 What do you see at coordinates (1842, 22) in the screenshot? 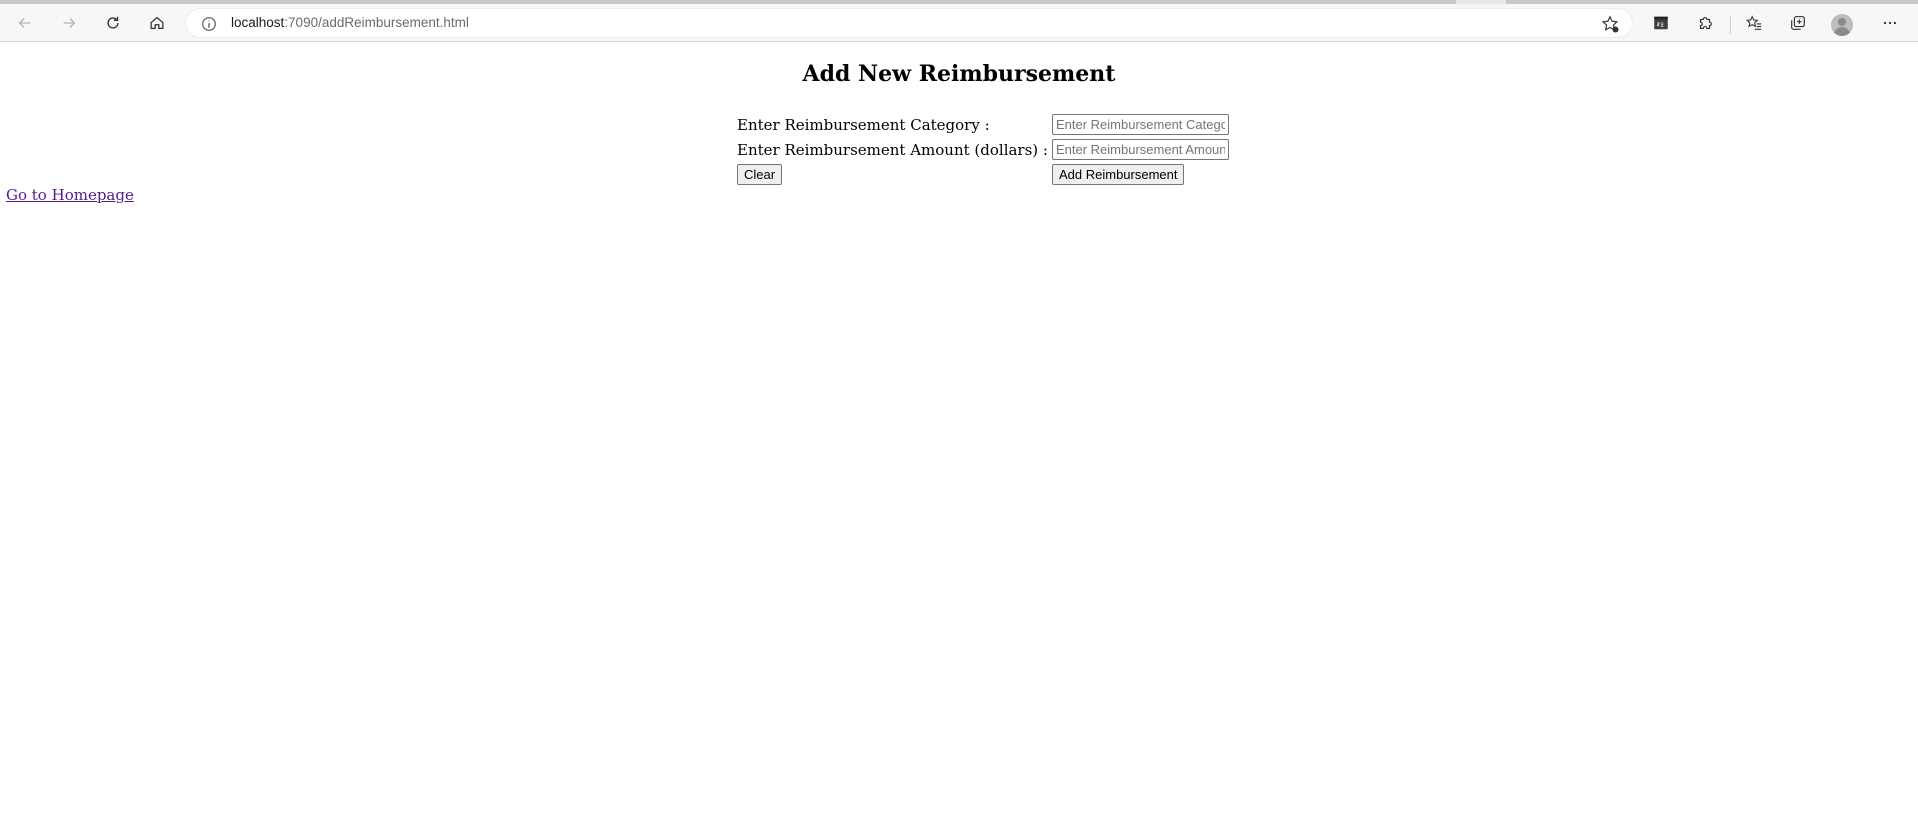
I see `avatar-head` at bounding box center [1842, 22].